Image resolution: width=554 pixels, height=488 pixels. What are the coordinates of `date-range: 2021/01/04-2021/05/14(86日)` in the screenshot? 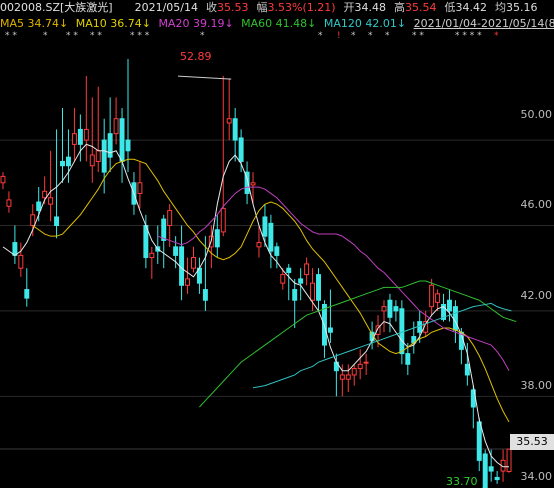 It's located at (483, 23).